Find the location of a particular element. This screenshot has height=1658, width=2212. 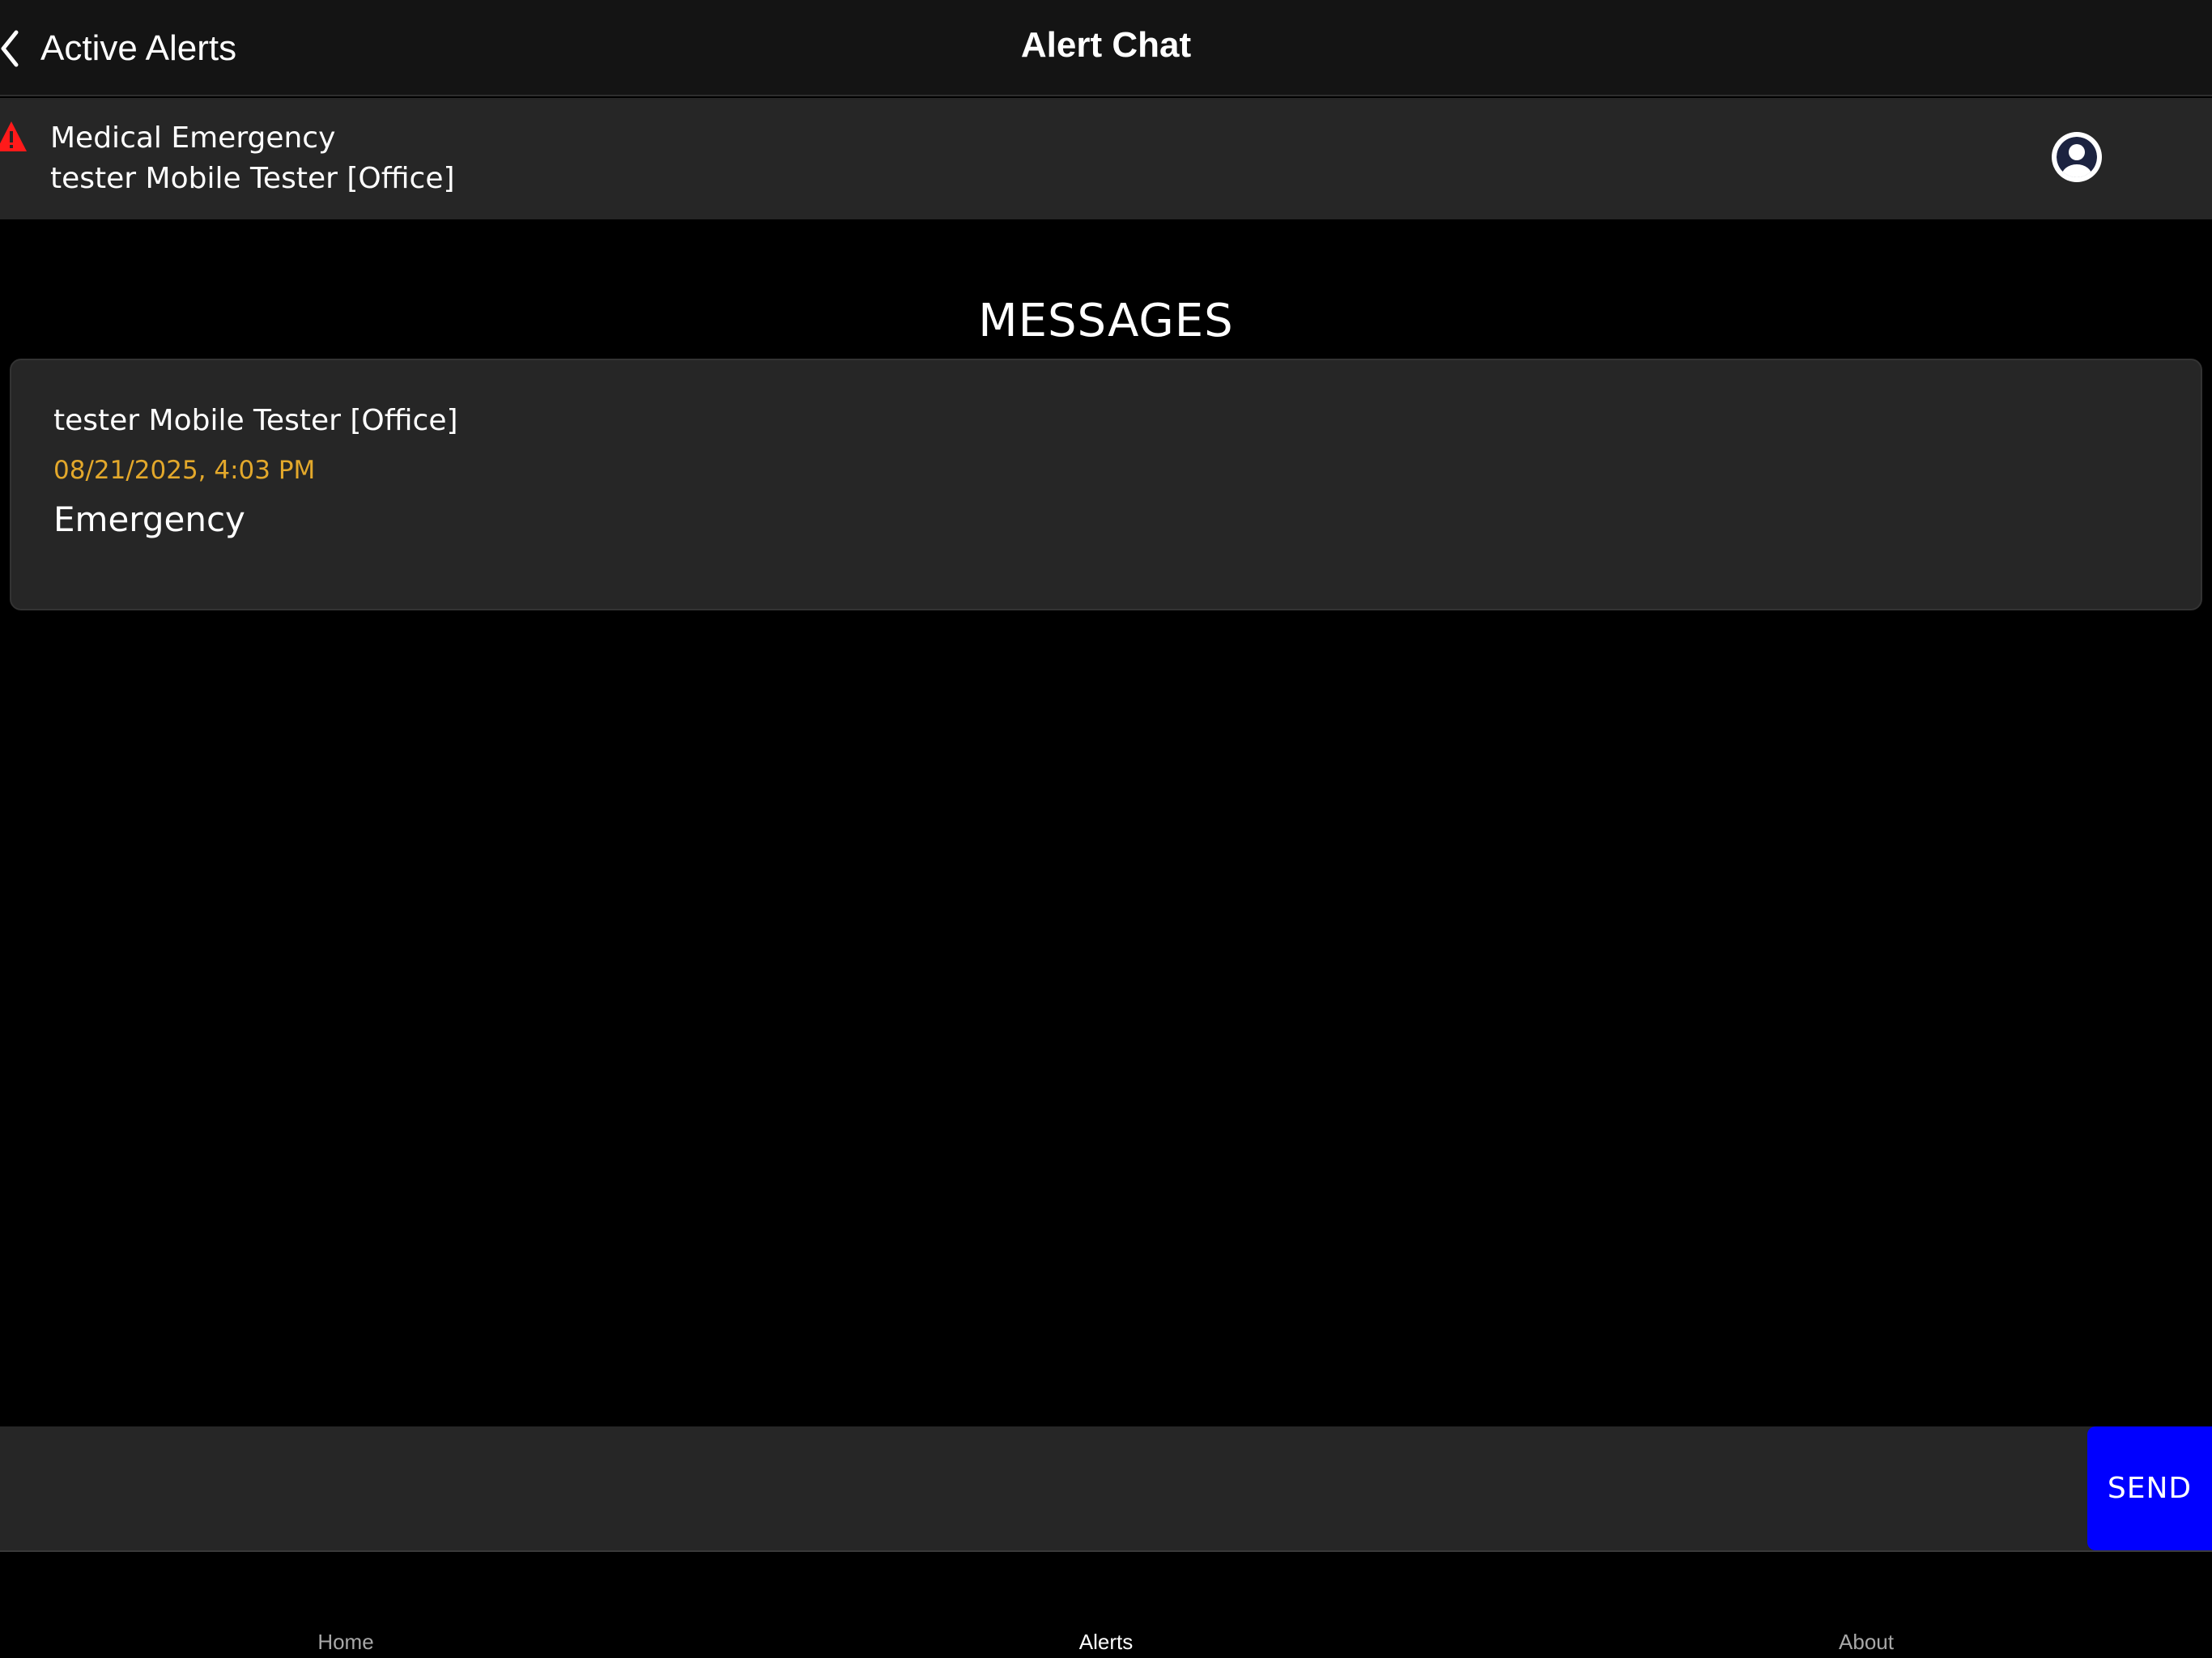

warning-icon is located at coordinates (14, 138).